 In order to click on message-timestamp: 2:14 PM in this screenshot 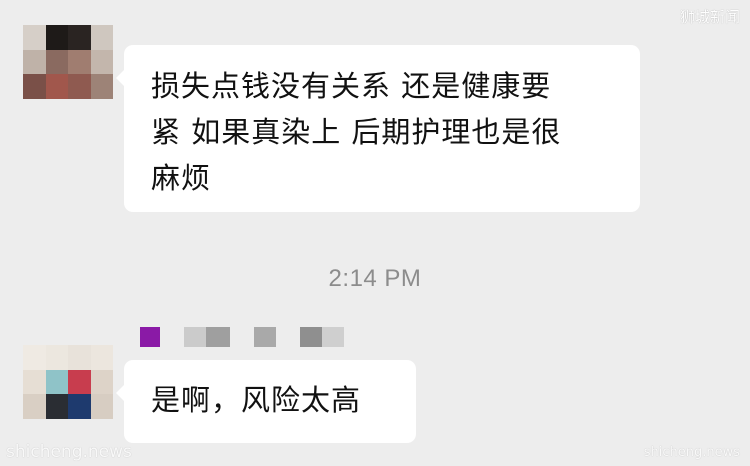, I will do `click(375, 278)`.